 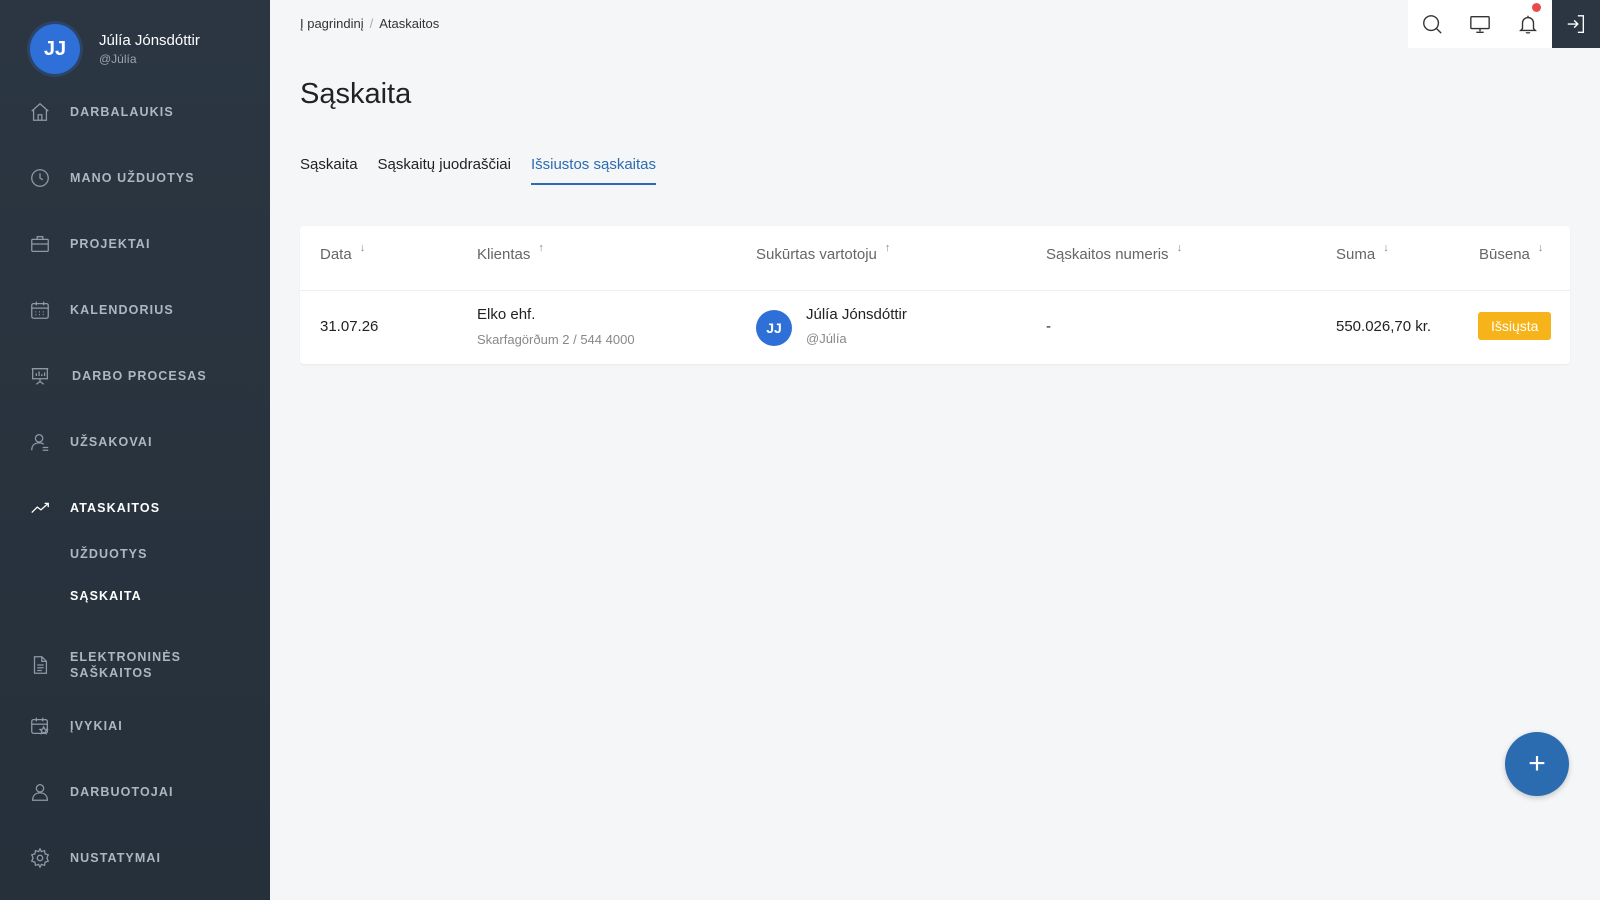 I want to click on cell-date: 31.07.26, so click(x=349, y=326).